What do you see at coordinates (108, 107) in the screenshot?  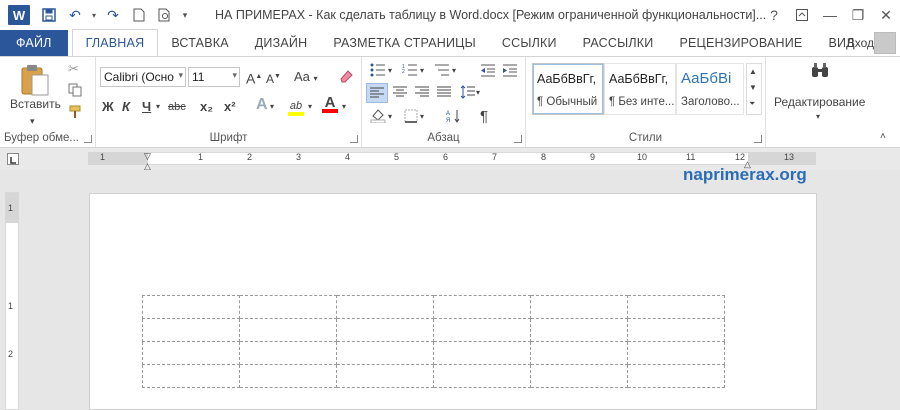 I see `bold-button: Ж` at bounding box center [108, 107].